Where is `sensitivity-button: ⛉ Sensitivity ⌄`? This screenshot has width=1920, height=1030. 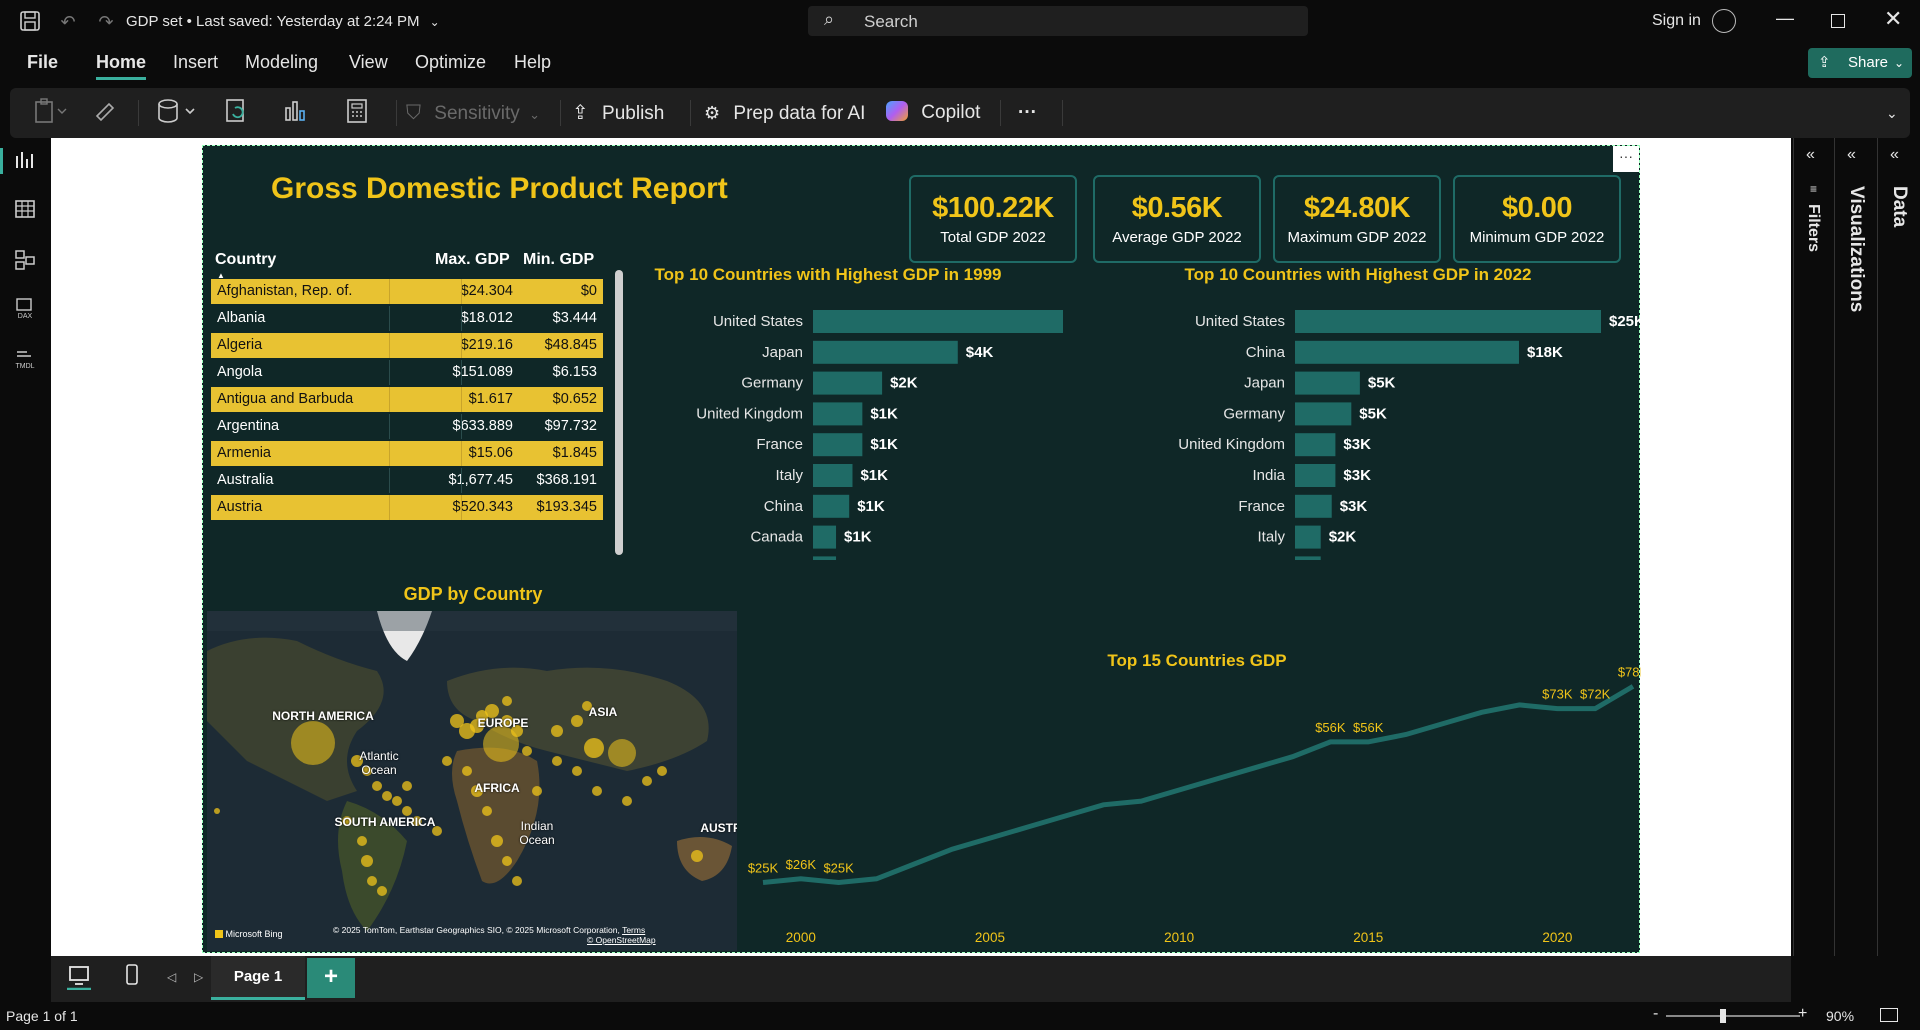
sensitivity-button: ⛉ Sensitivity ⌄ is located at coordinates (473, 113).